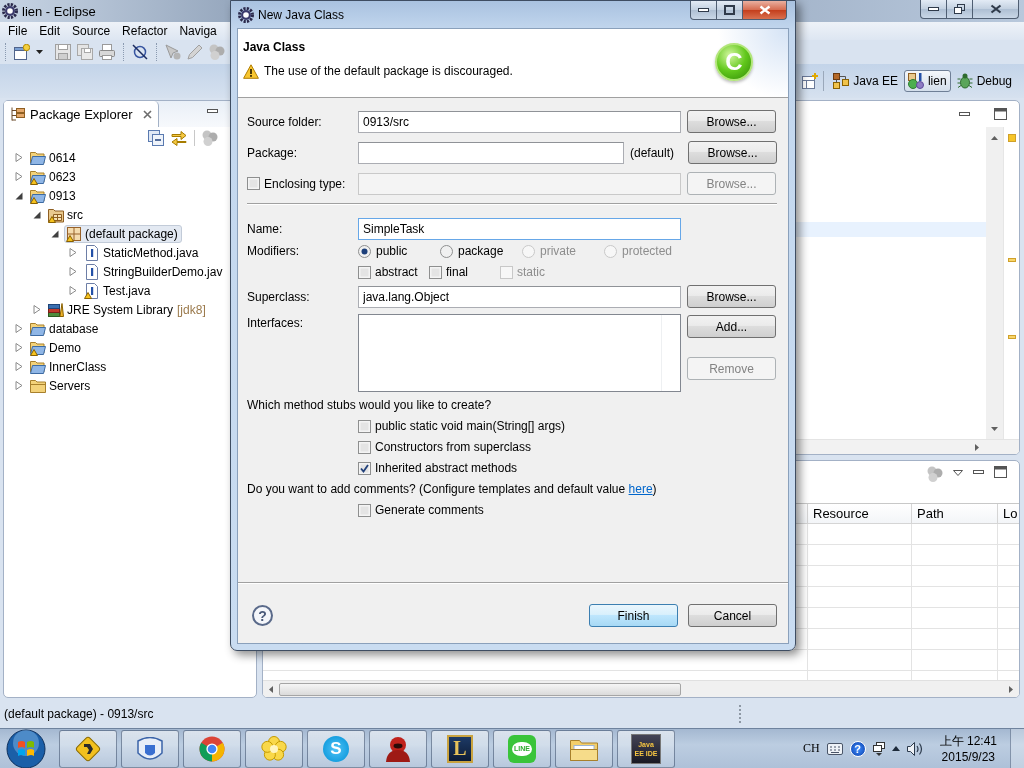 The width and height of the screenshot is (1024, 768). I want to click on caret-icon, so click(39, 52).